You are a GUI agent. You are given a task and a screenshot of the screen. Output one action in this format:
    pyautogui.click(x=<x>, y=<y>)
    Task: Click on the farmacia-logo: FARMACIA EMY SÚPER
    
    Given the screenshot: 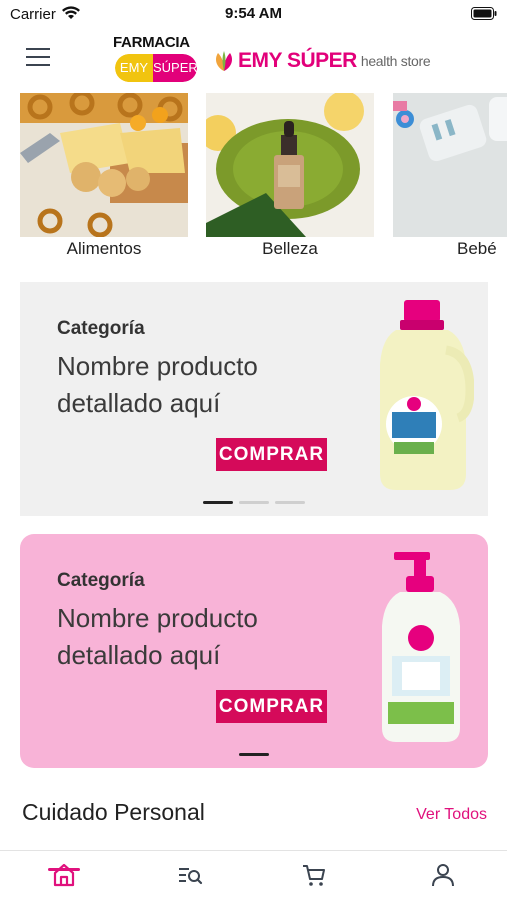 What is the action you would take?
    pyautogui.click(x=156, y=60)
    